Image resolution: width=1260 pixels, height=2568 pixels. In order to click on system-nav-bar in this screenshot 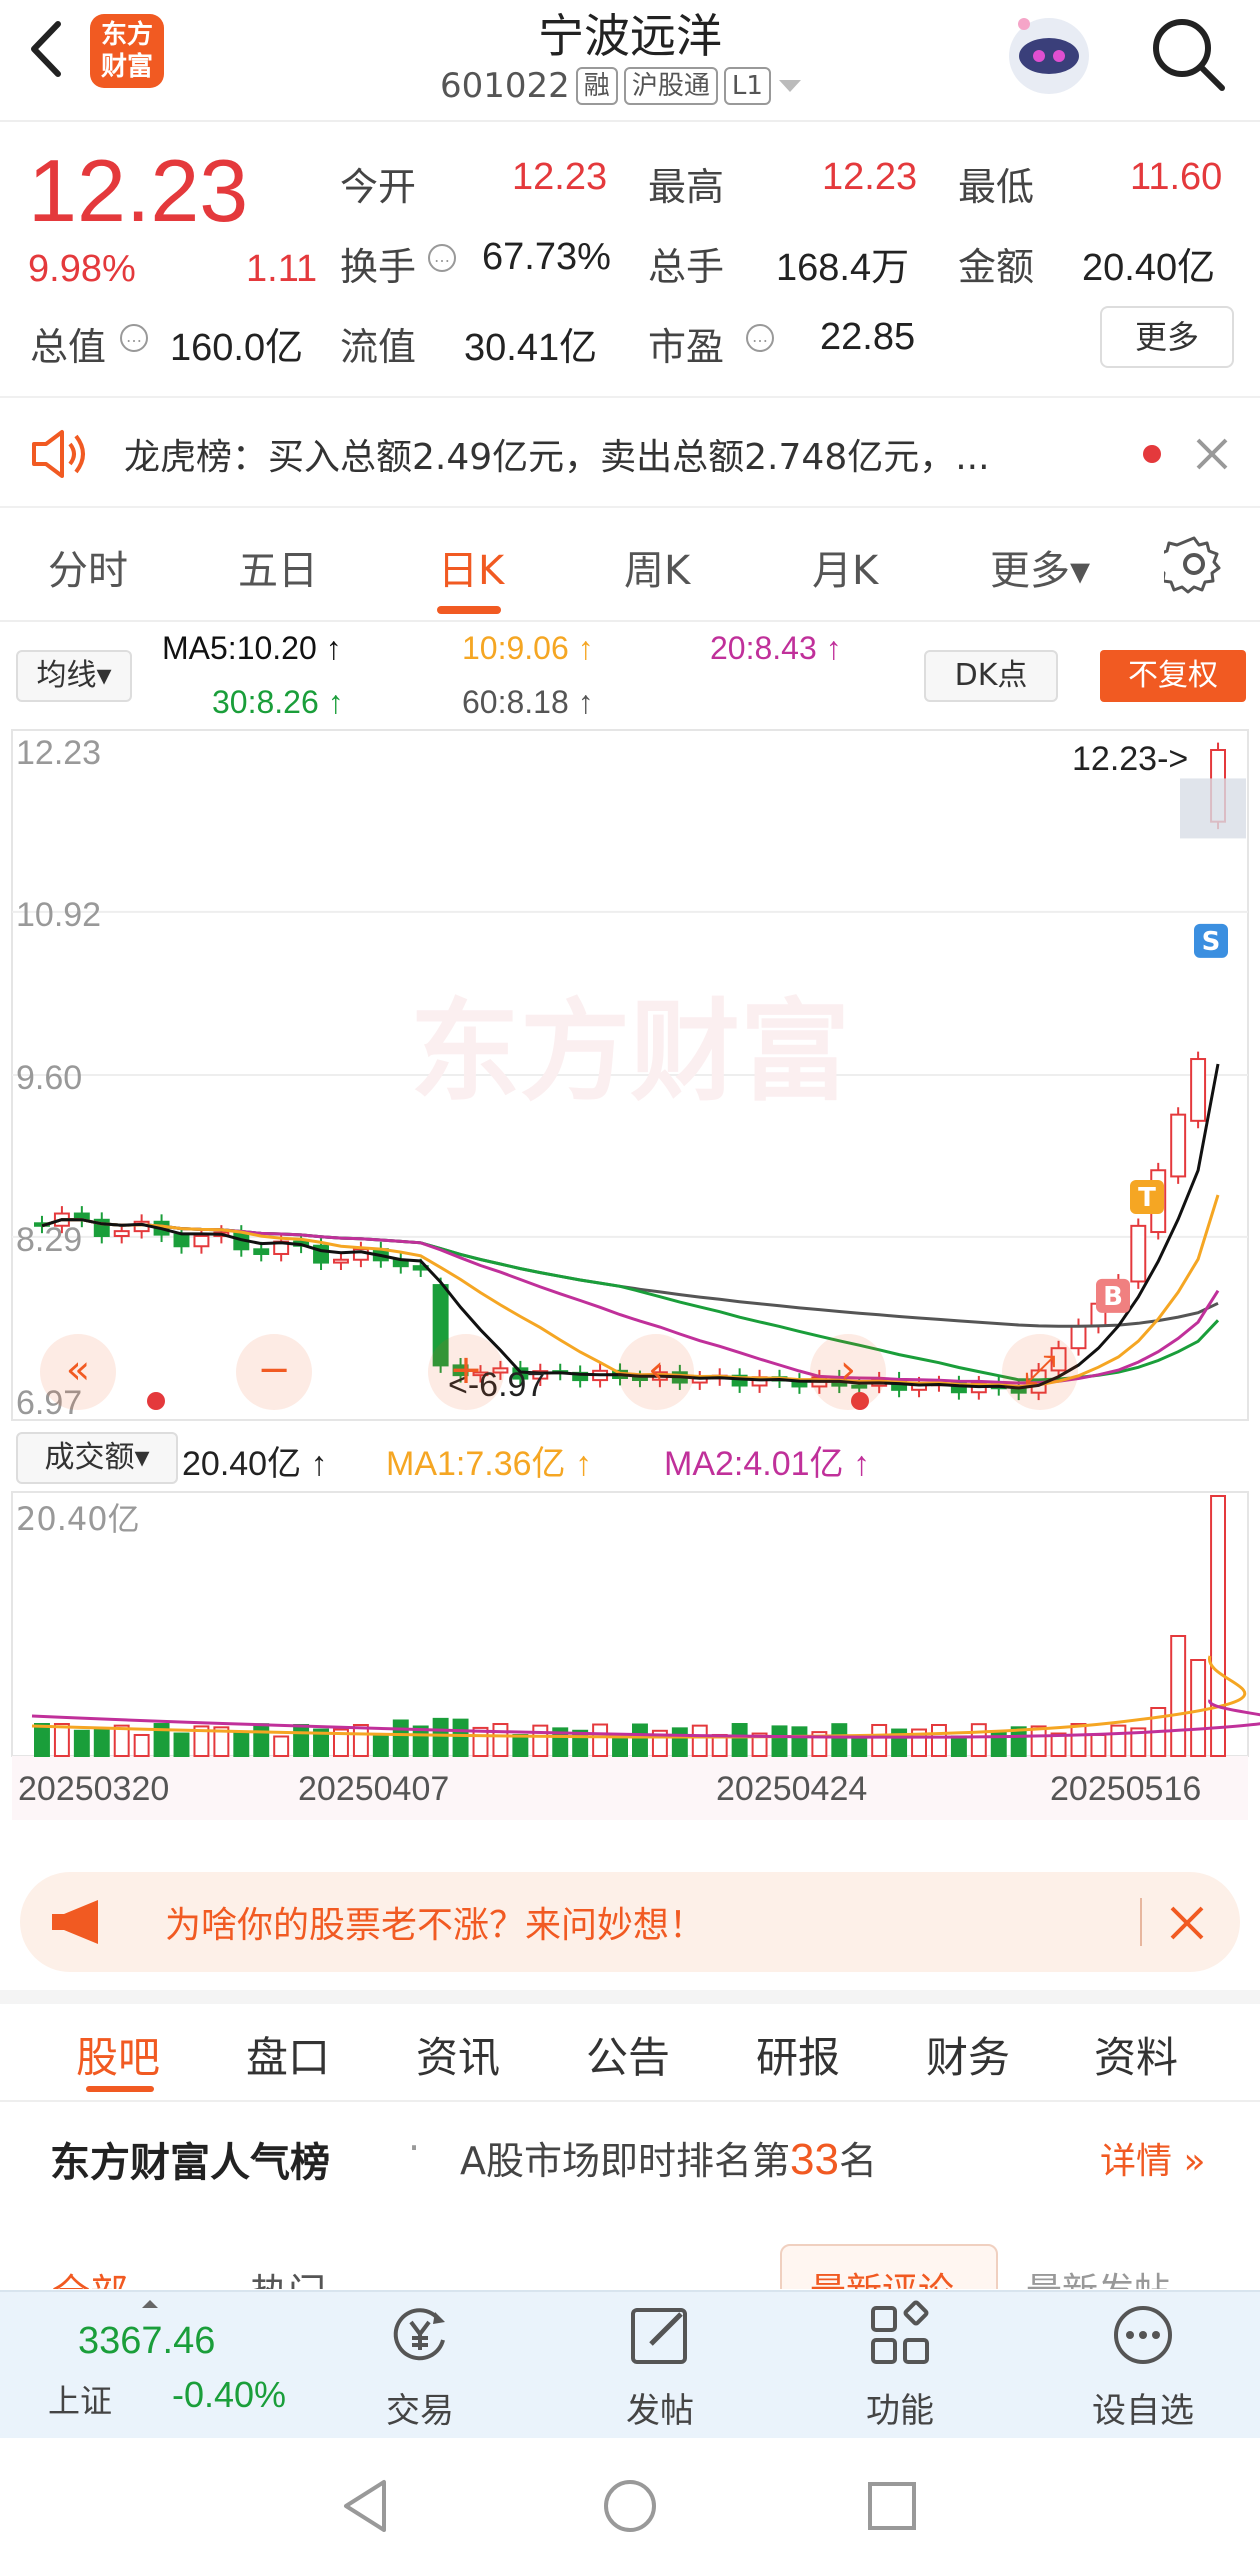, I will do `click(630, 2503)`.